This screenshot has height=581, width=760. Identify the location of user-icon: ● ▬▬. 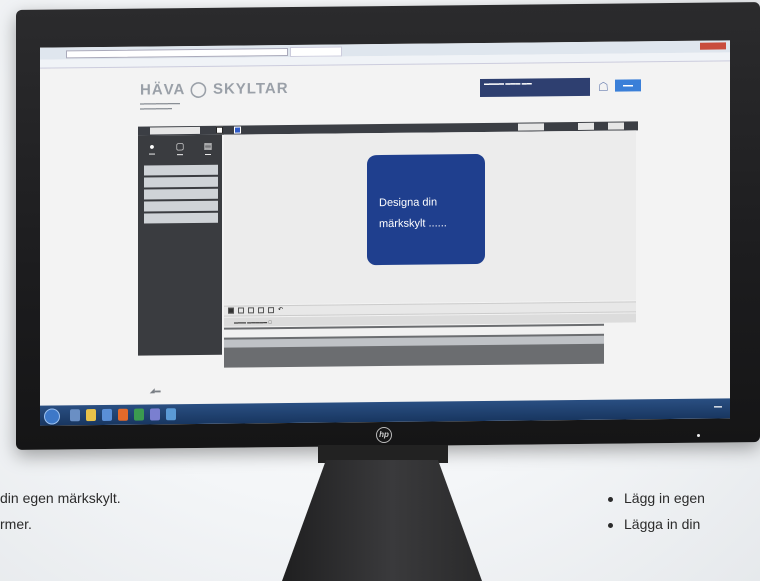
(152, 148).